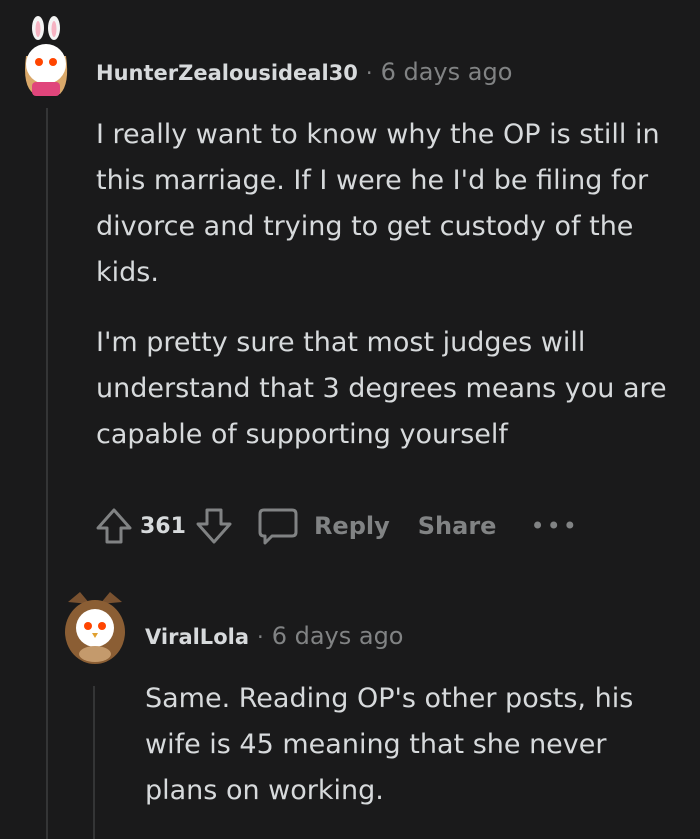  Describe the element at coordinates (94, 762) in the screenshot. I see `thread-line-reply` at that location.